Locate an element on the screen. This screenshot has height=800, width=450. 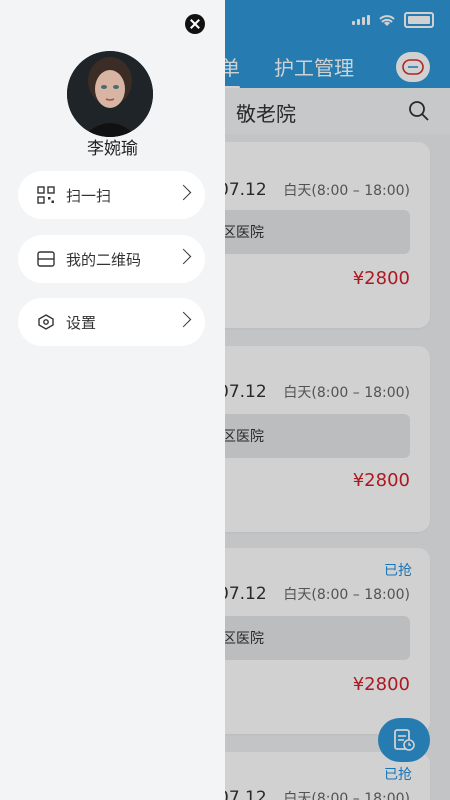
menu-item-scan: 扫一扫 is located at coordinates (111, 195).